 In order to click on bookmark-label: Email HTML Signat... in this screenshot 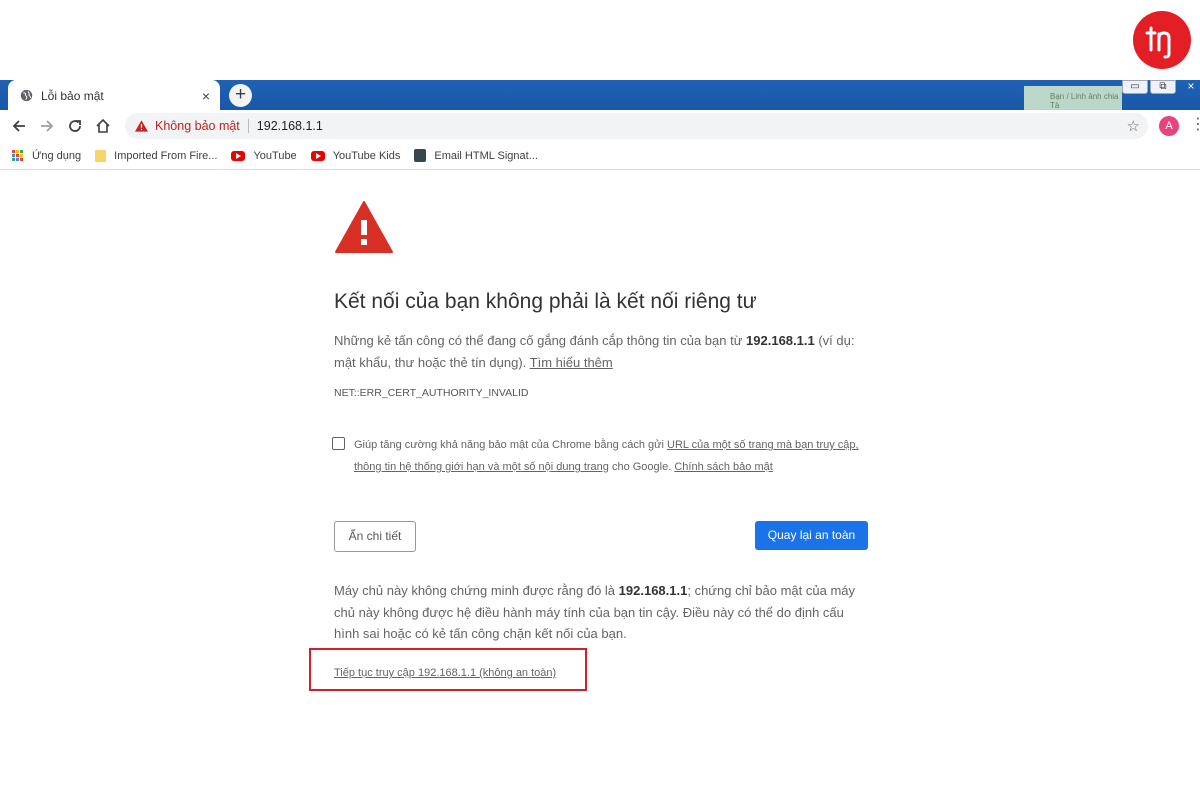, I will do `click(486, 155)`.